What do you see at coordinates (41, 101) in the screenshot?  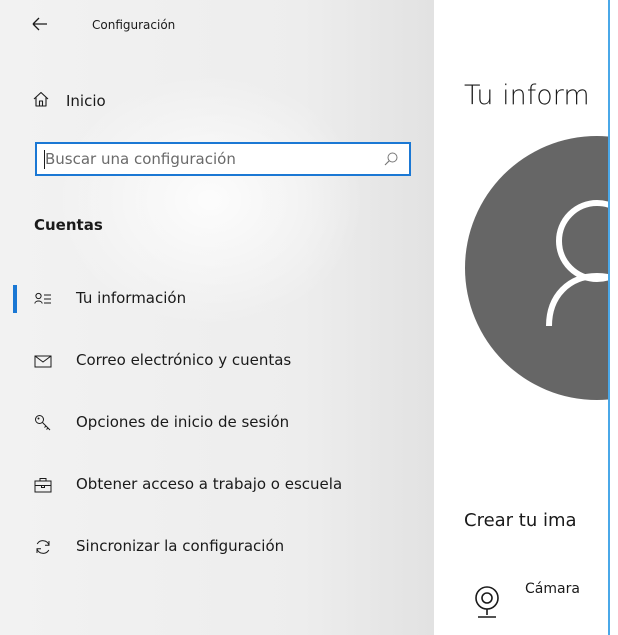 I see `home-icon` at bounding box center [41, 101].